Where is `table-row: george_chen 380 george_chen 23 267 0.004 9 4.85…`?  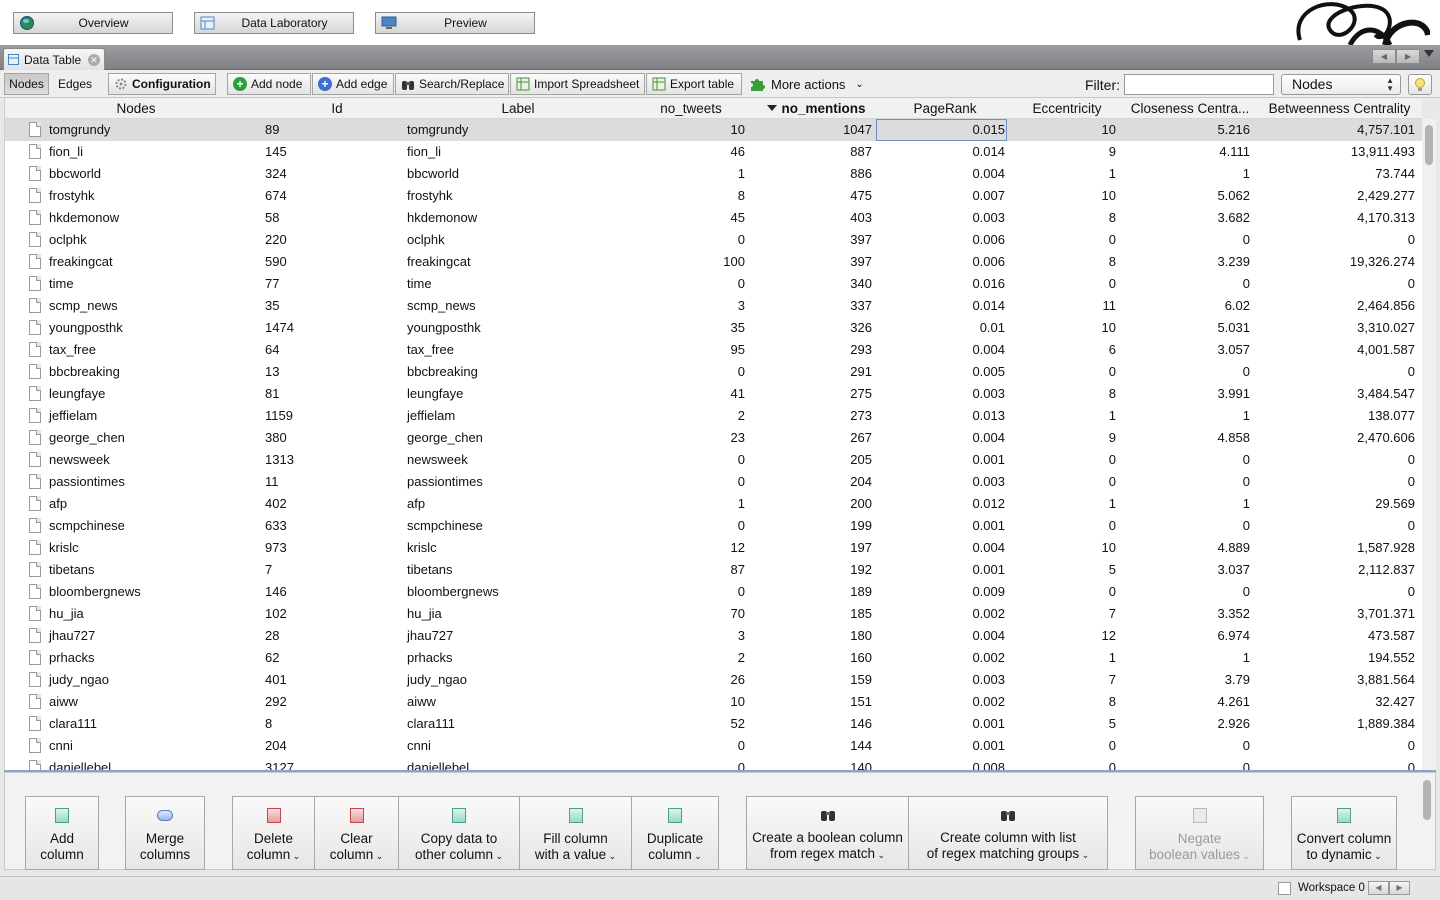
table-row: george_chen 380 george_chen 23 267 0.004 9 4.85… is located at coordinates (713, 438).